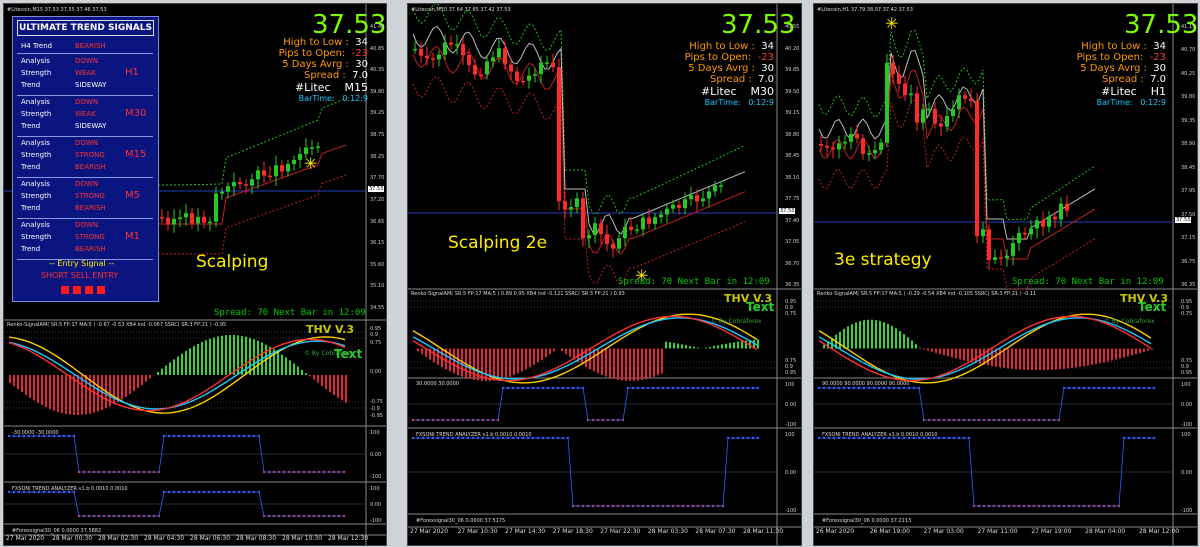 The width and height of the screenshot is (1200, 547). What do you see at coordinates (377, 135) in the screenshot?
I see `price-axis-label: 38.75` at bounding box center [377, 135].